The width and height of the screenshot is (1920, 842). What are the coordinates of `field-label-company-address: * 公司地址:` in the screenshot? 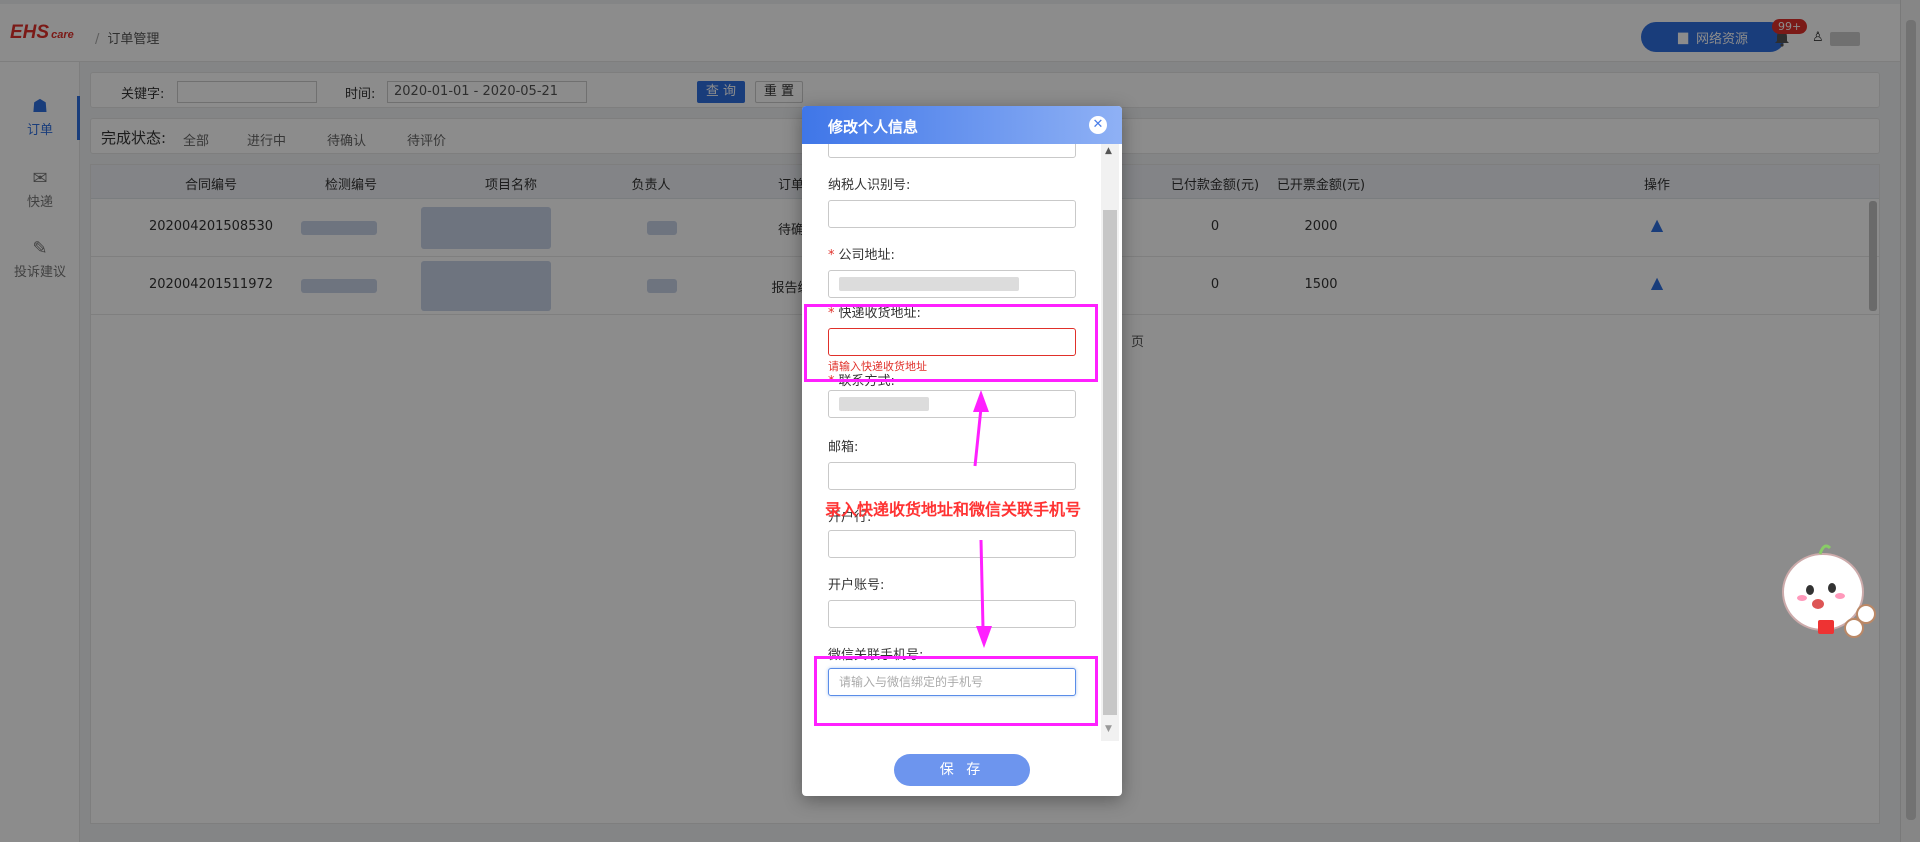 It's located at (861, 255).